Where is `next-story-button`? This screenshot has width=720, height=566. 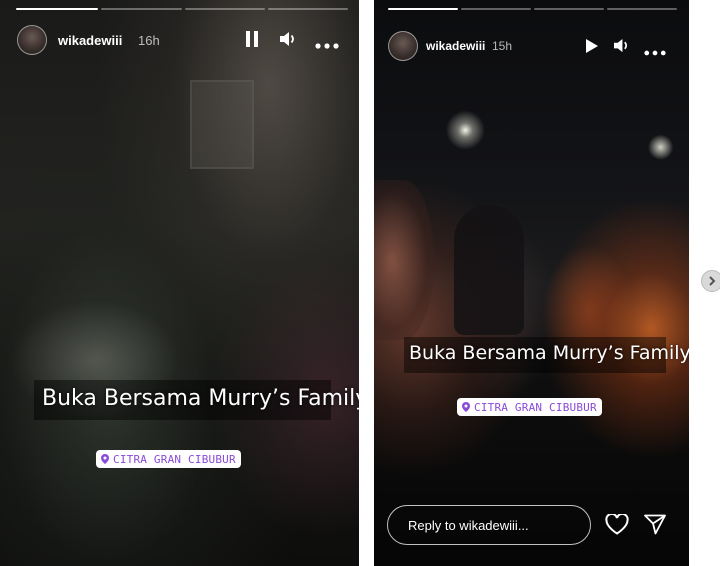 next-story-button is located at coordinates (710, 281).